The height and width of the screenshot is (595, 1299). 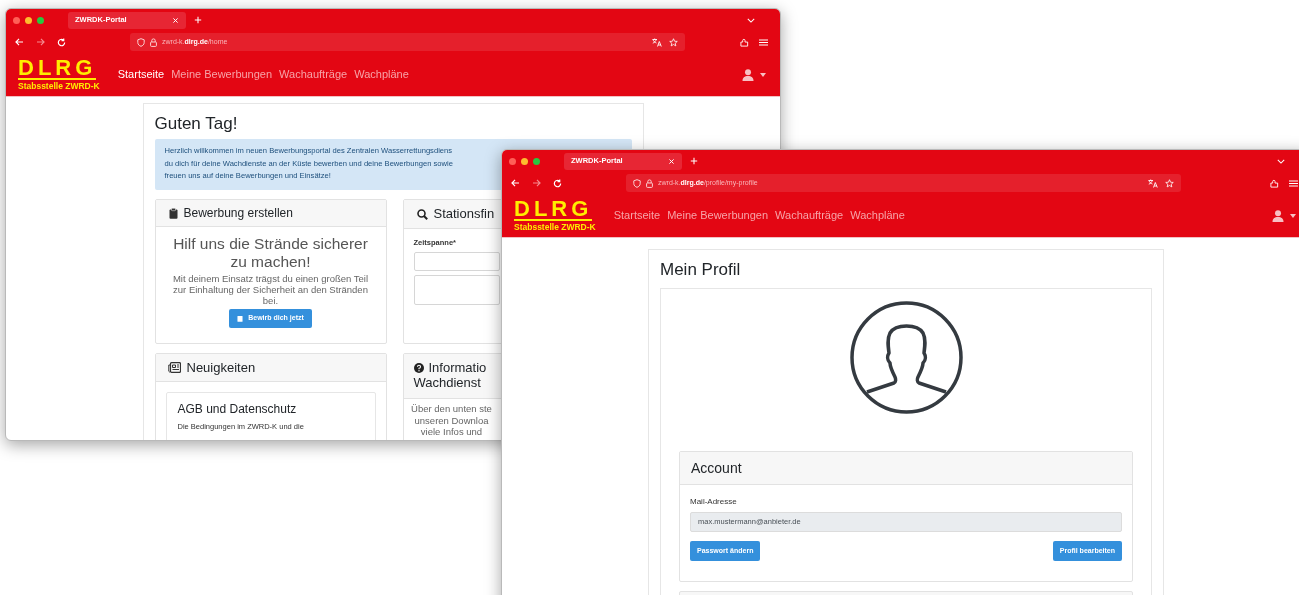 I want to click on page-title: Mein Profil, so click(x=701, y=270).